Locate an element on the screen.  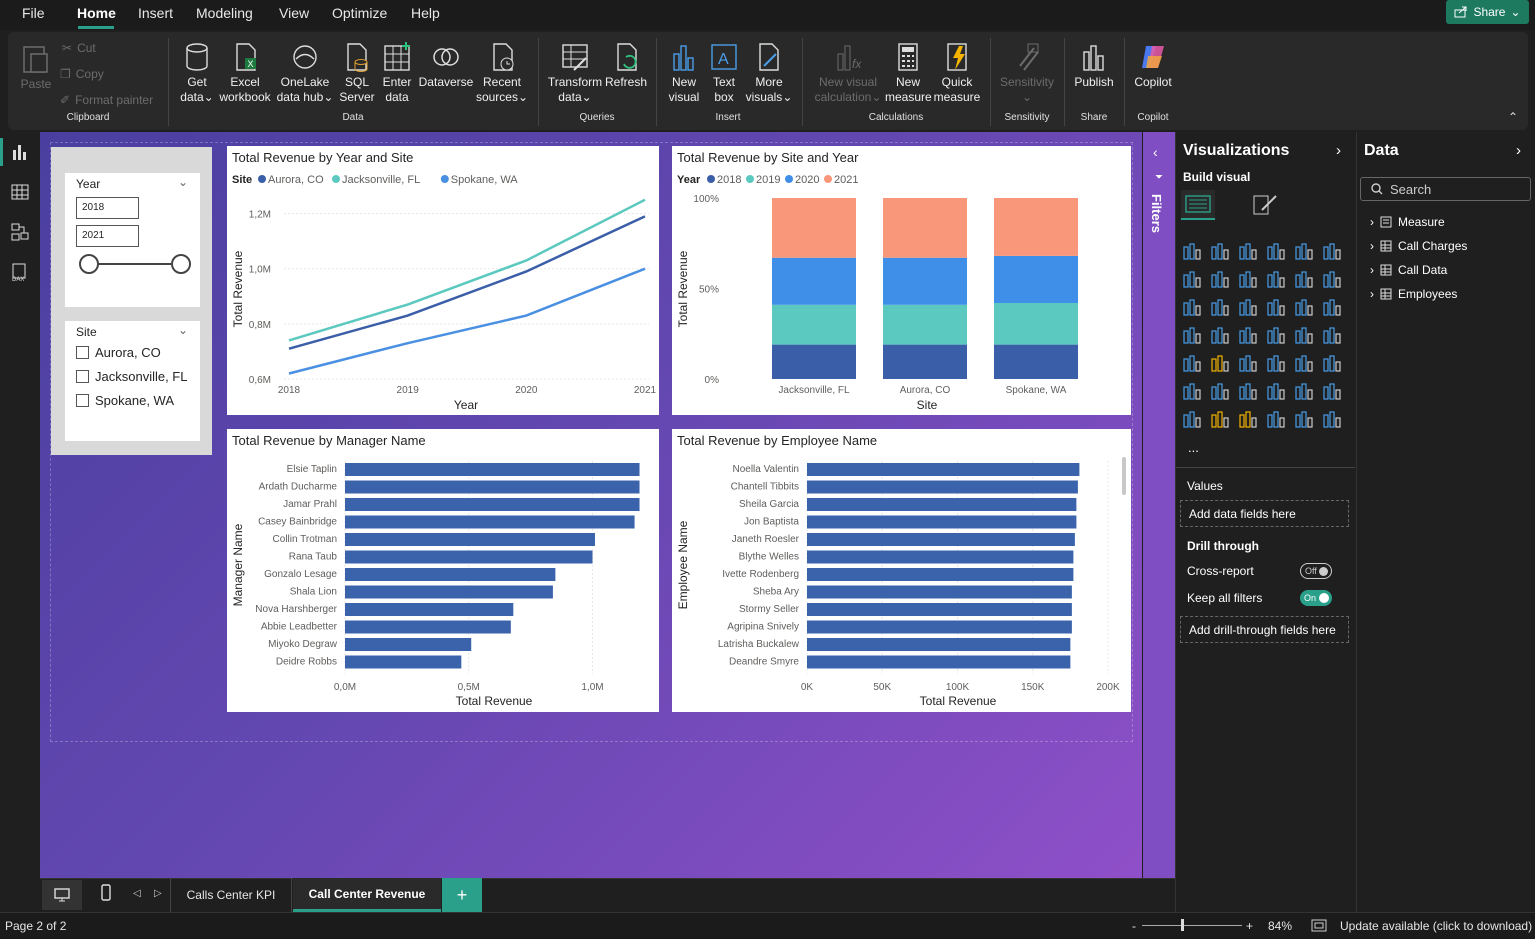
search-input: Search is located at coordinates (1445, 189).